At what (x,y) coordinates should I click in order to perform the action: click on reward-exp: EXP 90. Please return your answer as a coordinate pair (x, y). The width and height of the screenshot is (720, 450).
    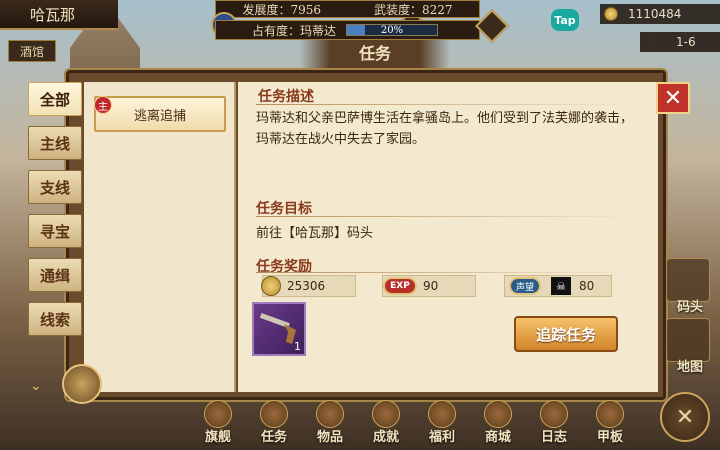
    Looking at the image, I should click on (429, 286).